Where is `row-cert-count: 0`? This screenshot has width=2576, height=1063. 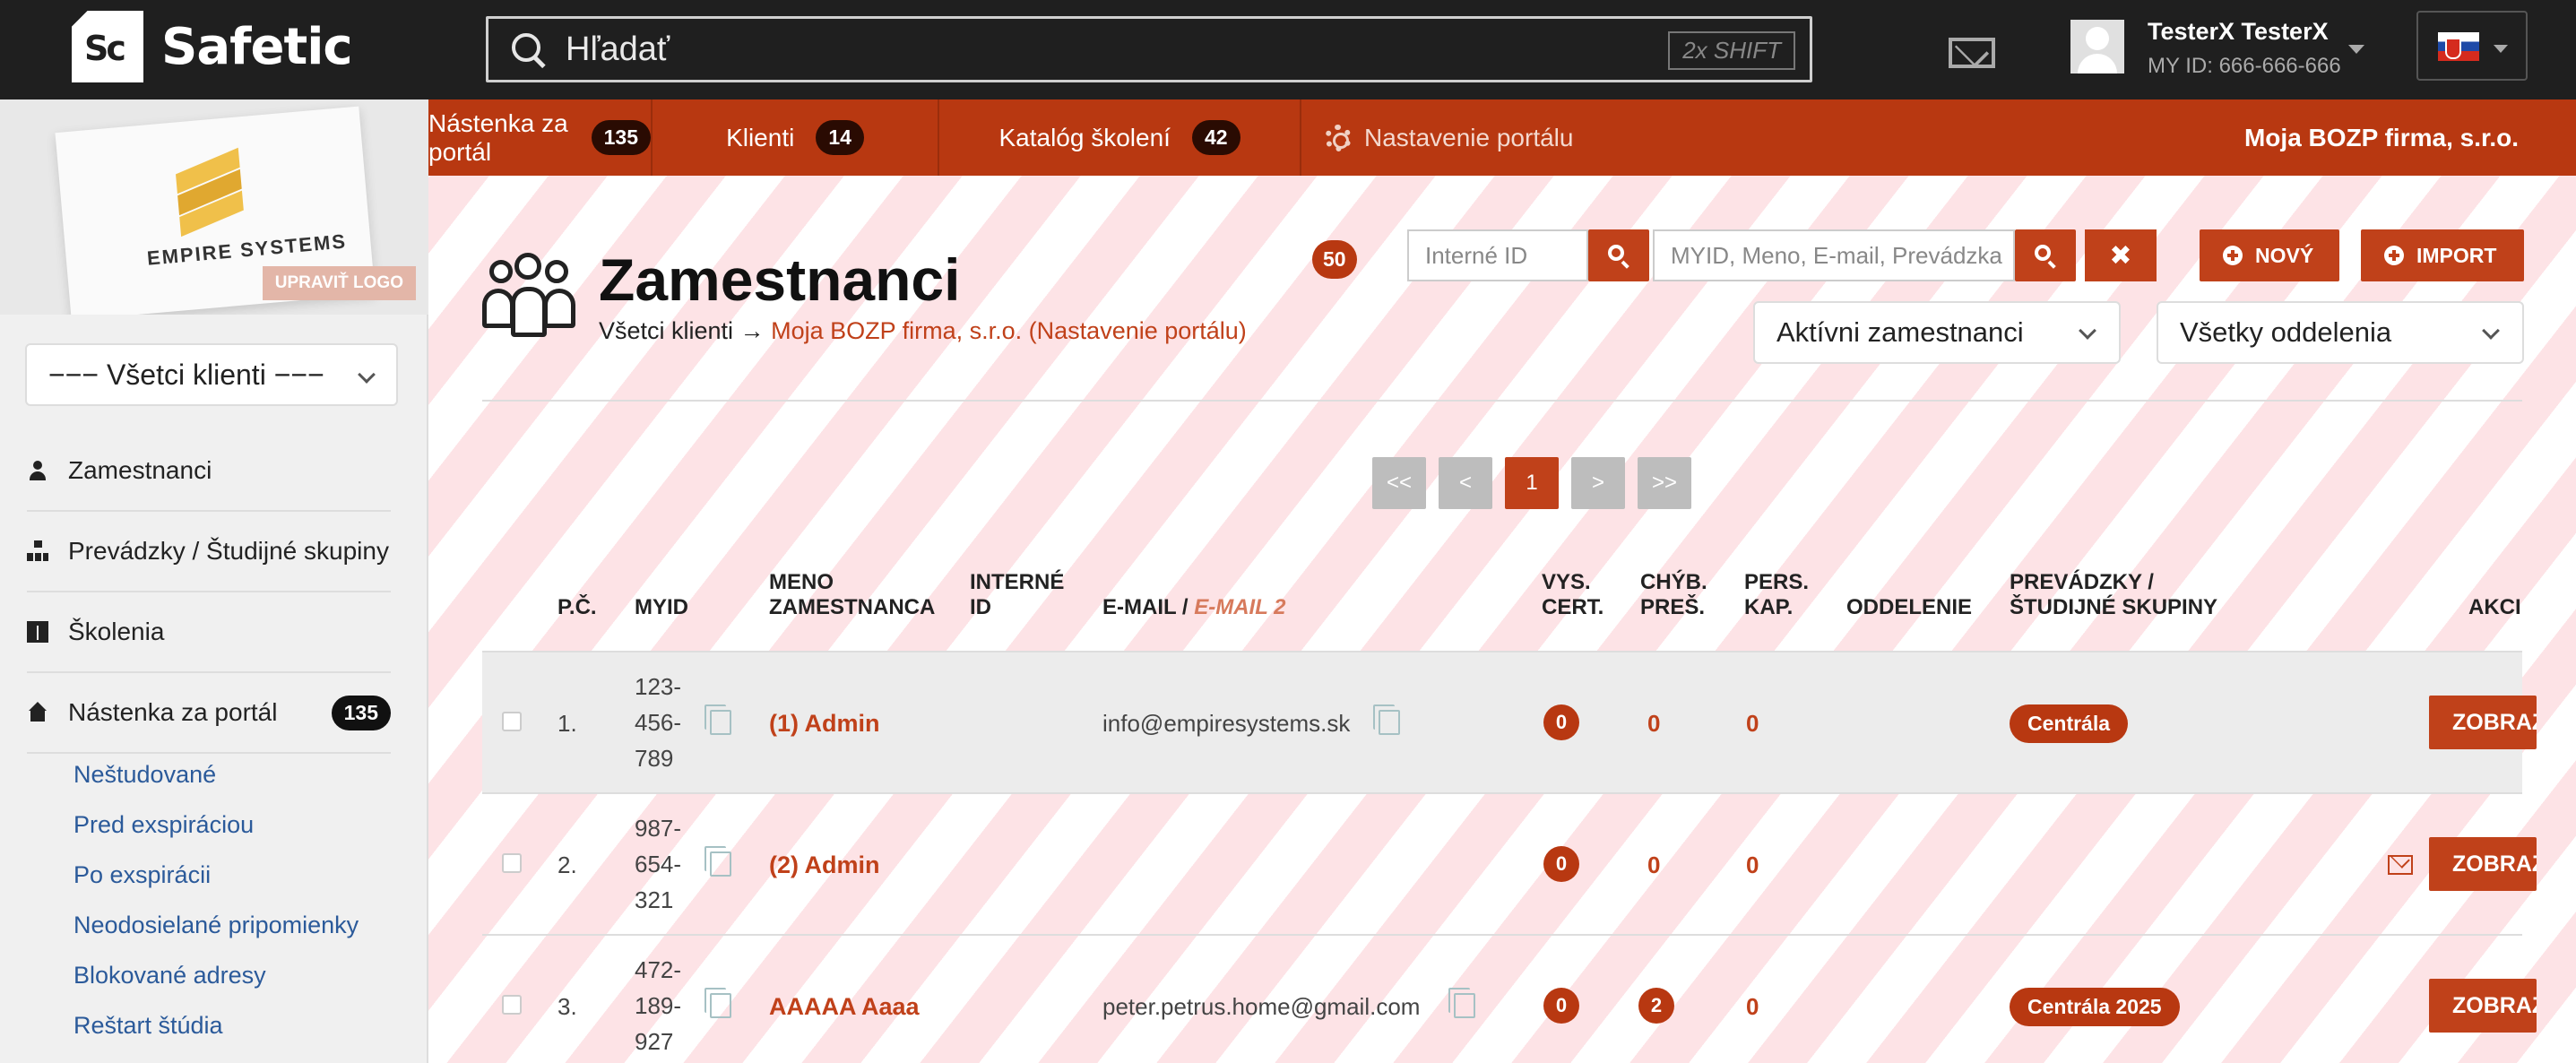
row-cert-count: 0 is located at coordinates (1561, 1006).